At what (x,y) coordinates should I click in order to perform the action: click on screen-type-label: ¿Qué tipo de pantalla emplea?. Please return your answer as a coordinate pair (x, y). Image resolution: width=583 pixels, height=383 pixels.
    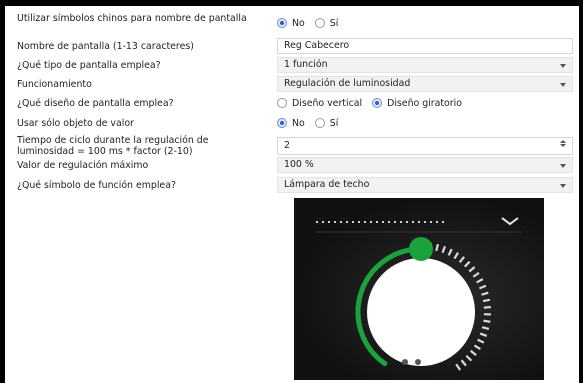
    Looking at the image, I should click on (89, 65).